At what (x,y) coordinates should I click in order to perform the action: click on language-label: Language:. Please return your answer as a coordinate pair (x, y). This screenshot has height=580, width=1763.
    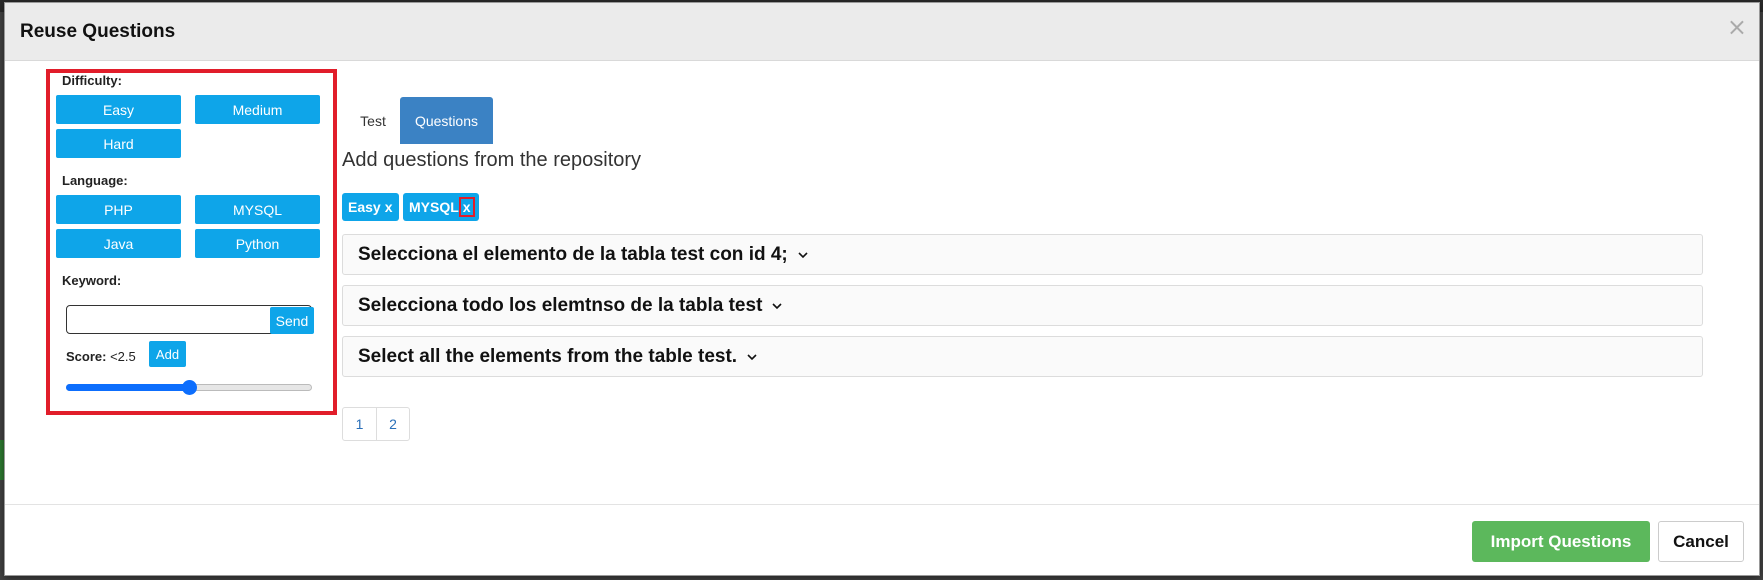
    Looking at the image, I should click on (95, 180).